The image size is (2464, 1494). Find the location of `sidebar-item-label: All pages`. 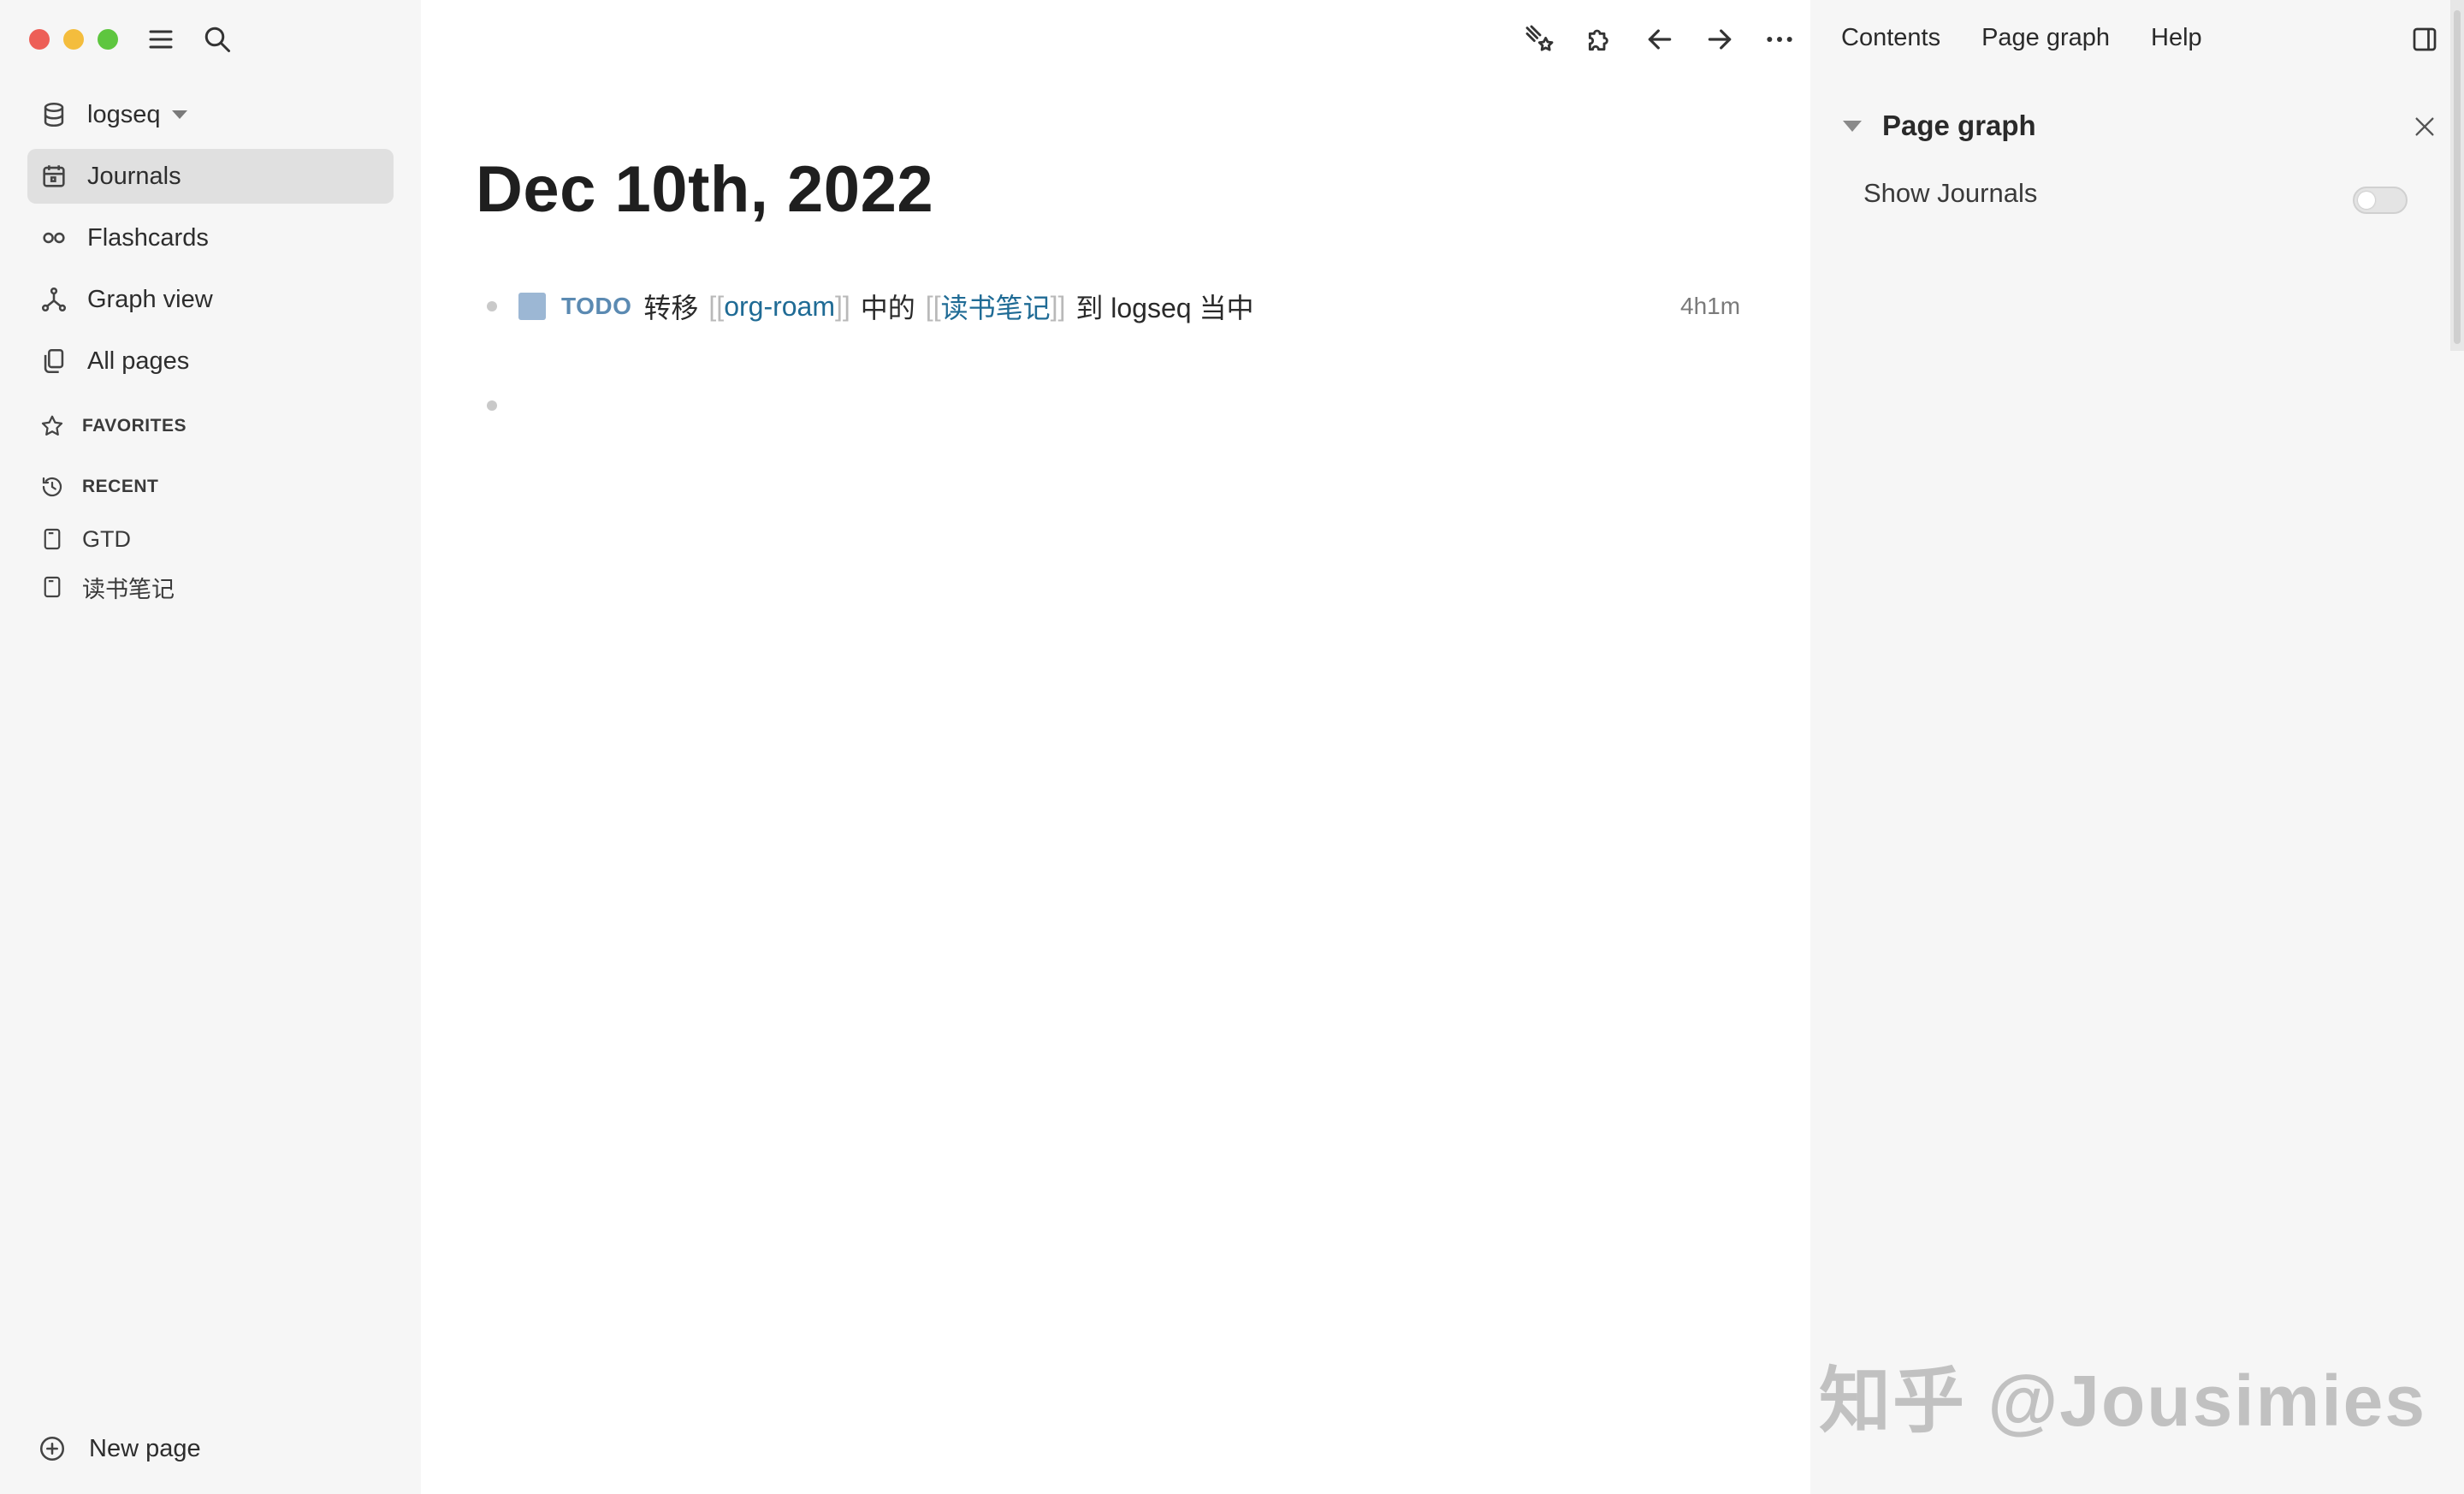

sidebar-item-label: All pages is located at coordinates (138, 361).